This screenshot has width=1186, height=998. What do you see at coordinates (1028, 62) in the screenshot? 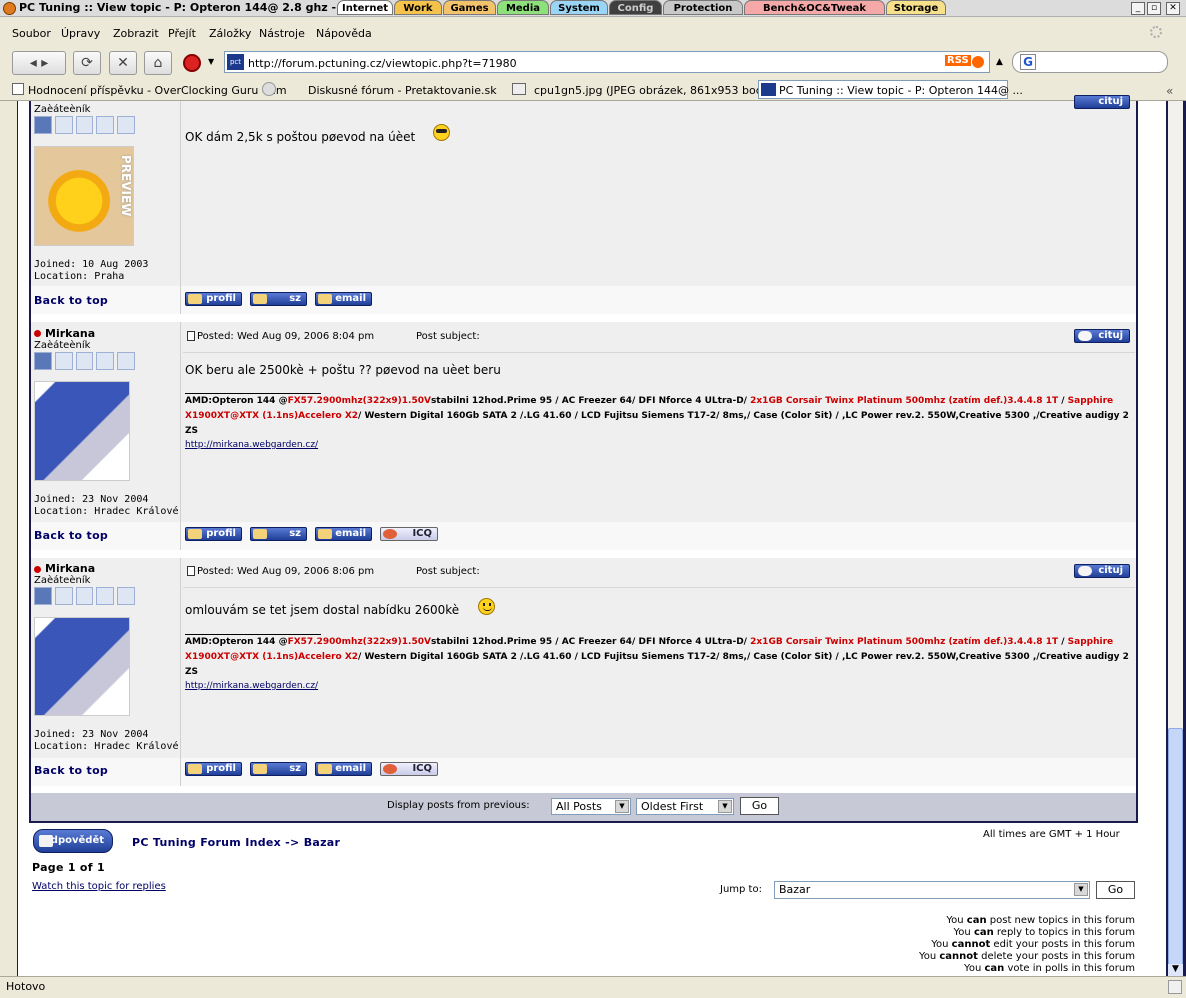
I see `google-search-icon: G` at bounding box center [1028, 62].